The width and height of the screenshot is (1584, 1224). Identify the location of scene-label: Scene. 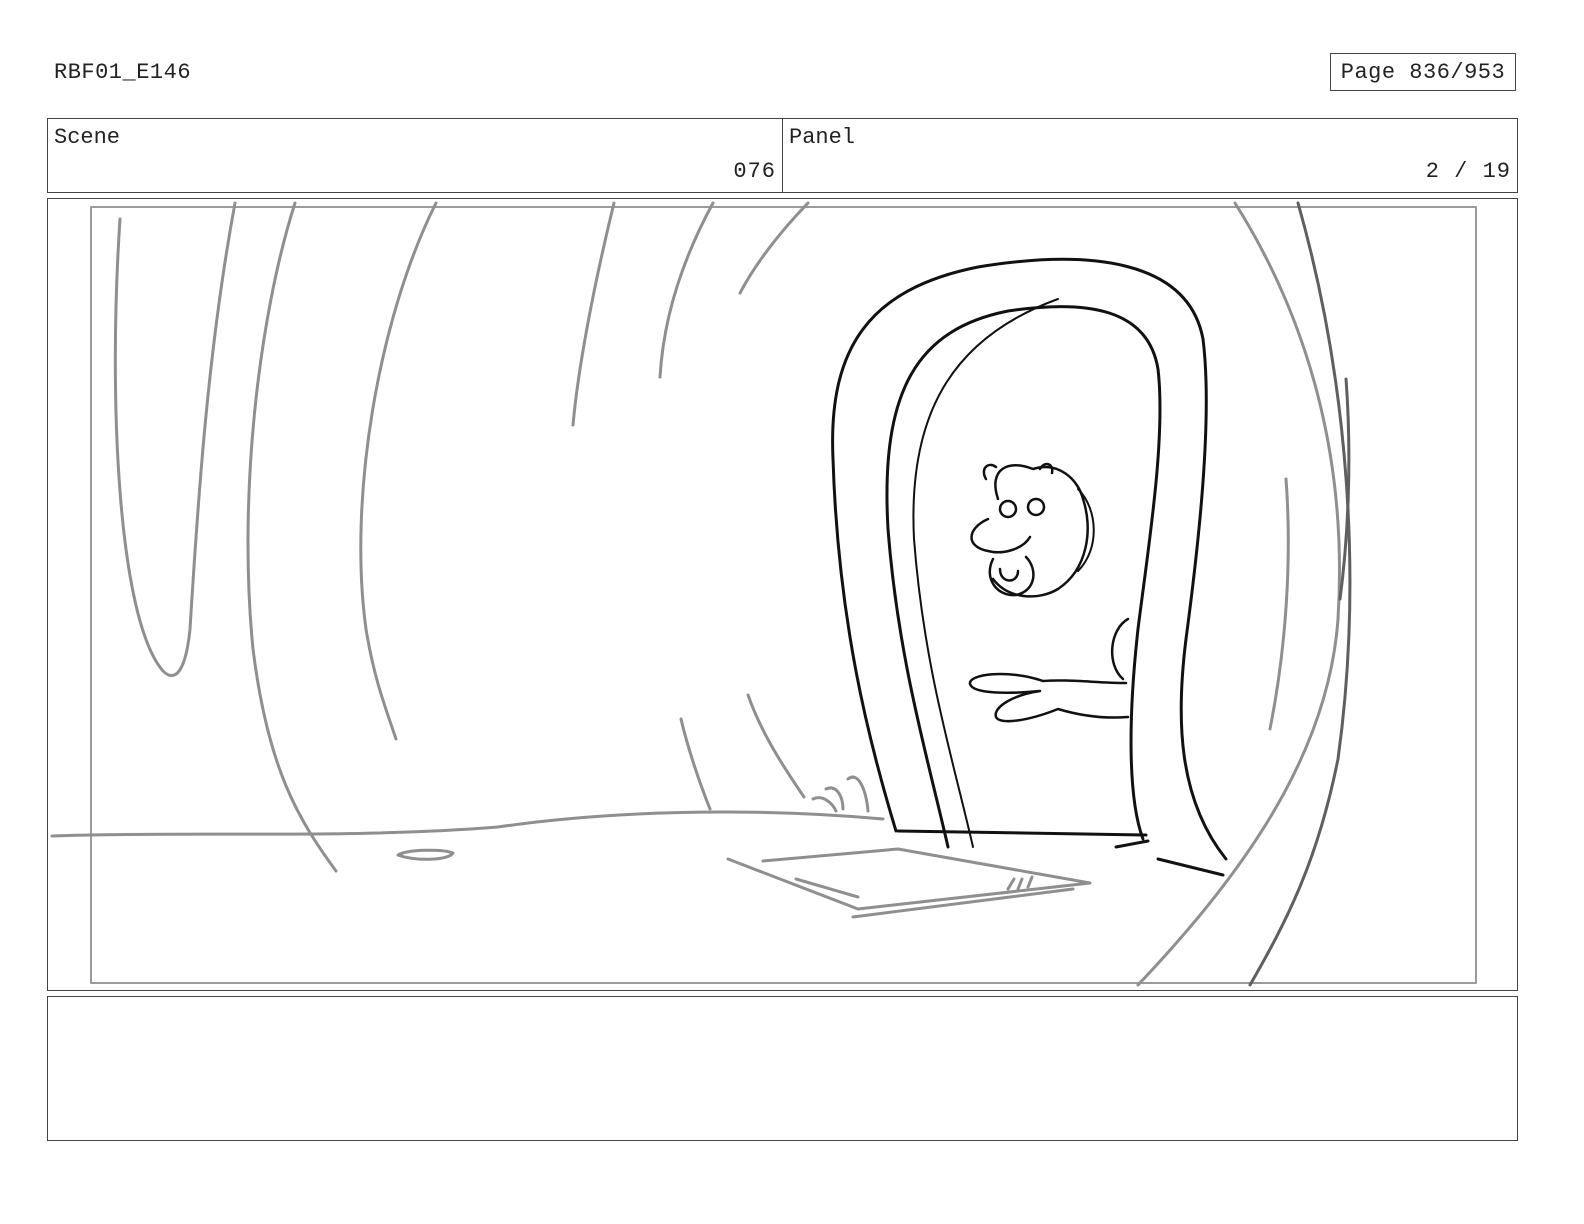
(87, 137).